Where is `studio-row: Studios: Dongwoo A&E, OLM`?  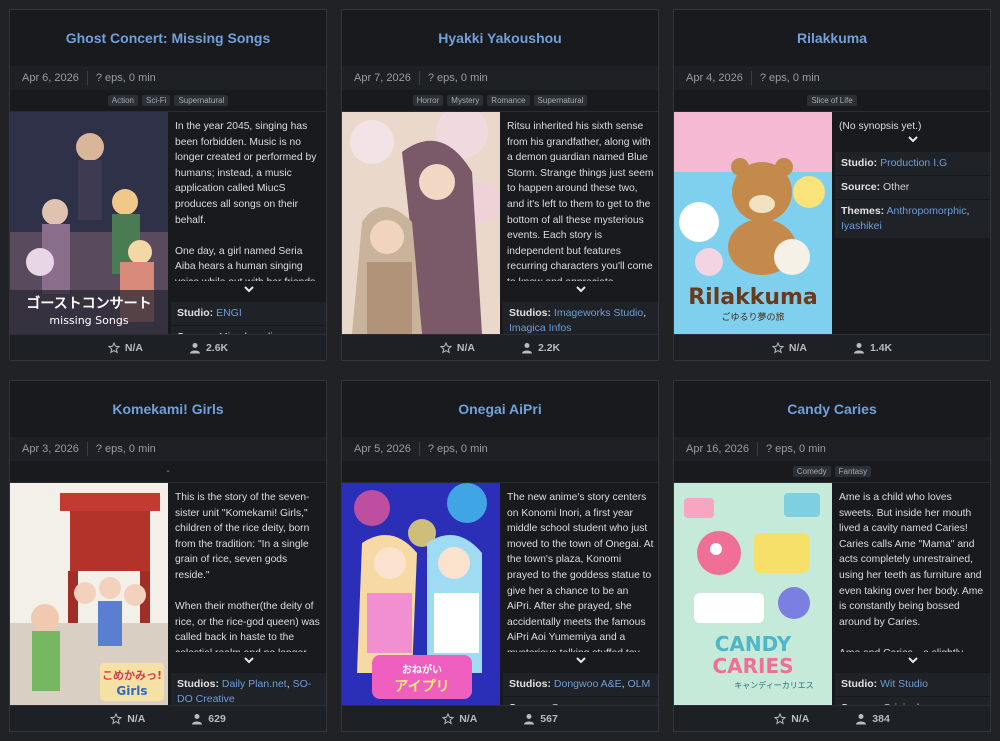
studio-row: Studios: Dongwoo A&E, OLM is located at coordinates (580, 684).